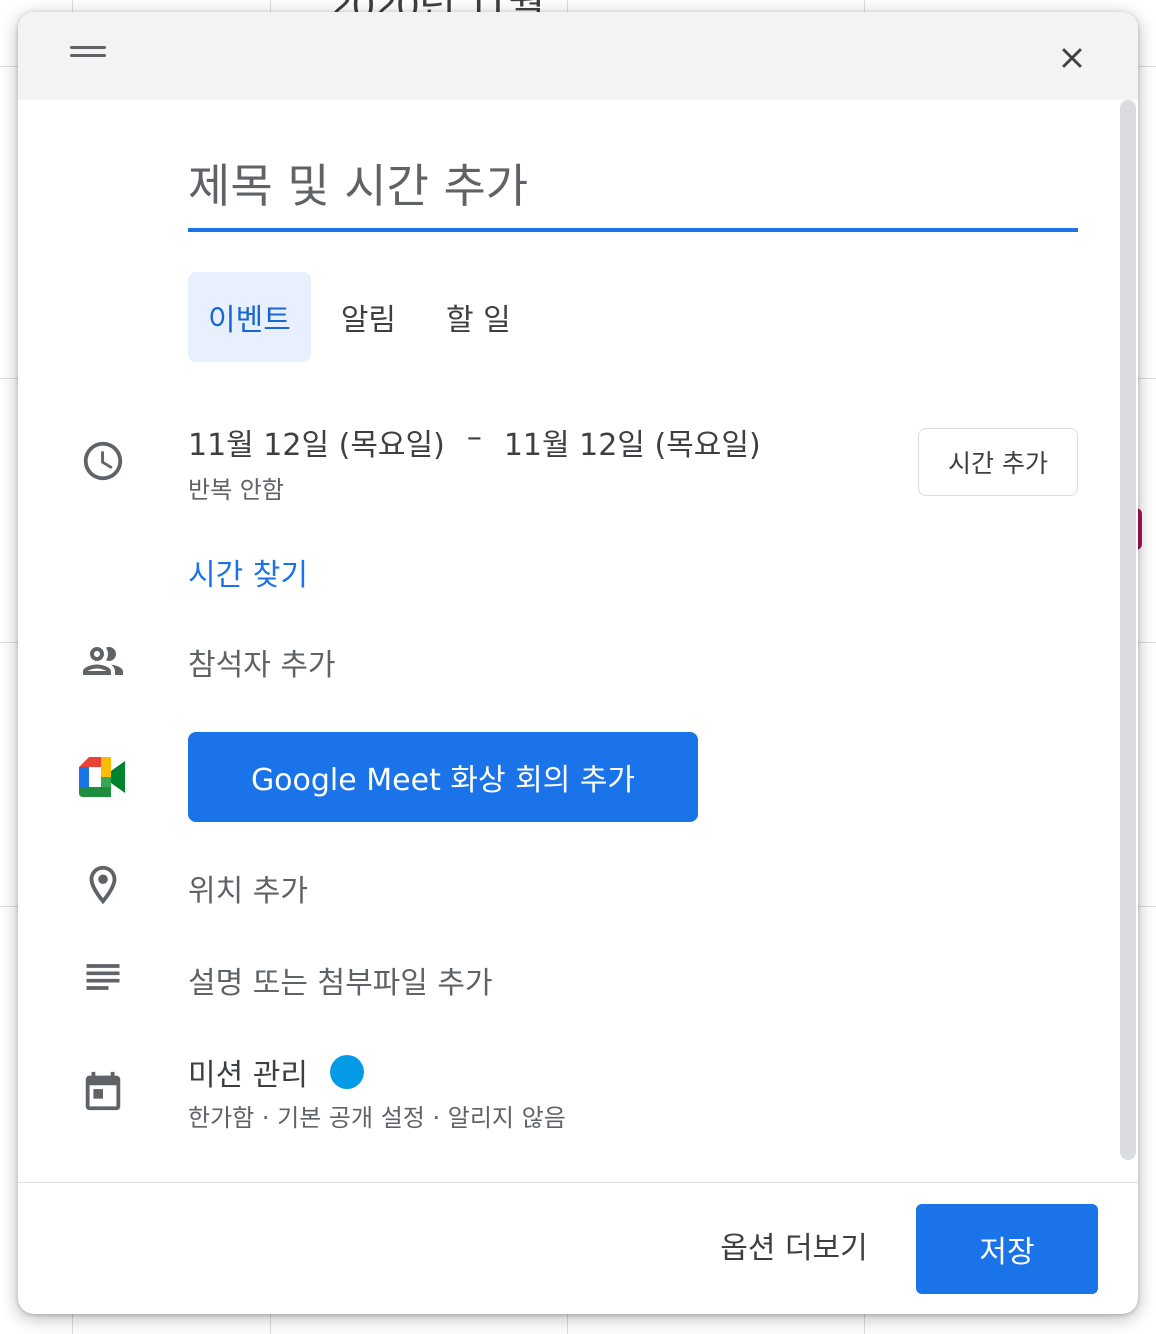  What do you see at coordinates (88, 53) in the screenshot?
I see `drag-handle-icon` at bounding box center [88, 53].